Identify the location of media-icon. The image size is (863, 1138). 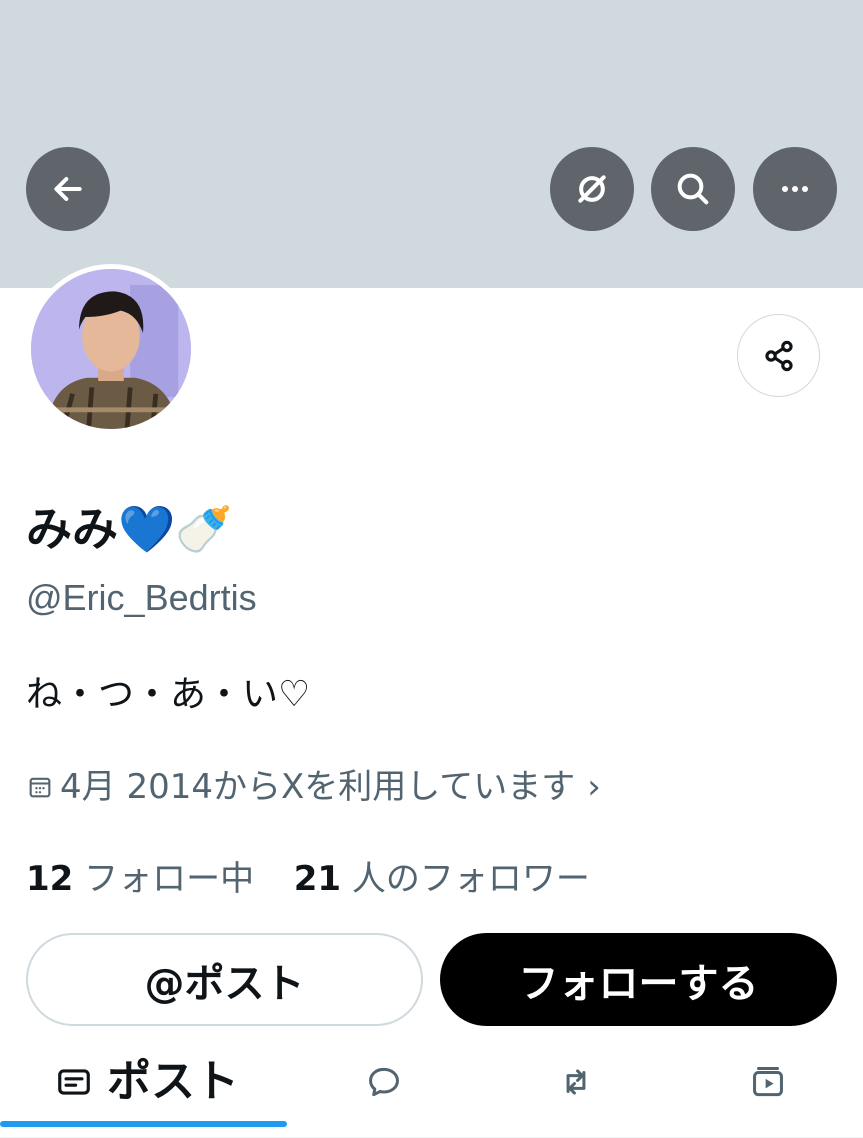
(768, 1082).